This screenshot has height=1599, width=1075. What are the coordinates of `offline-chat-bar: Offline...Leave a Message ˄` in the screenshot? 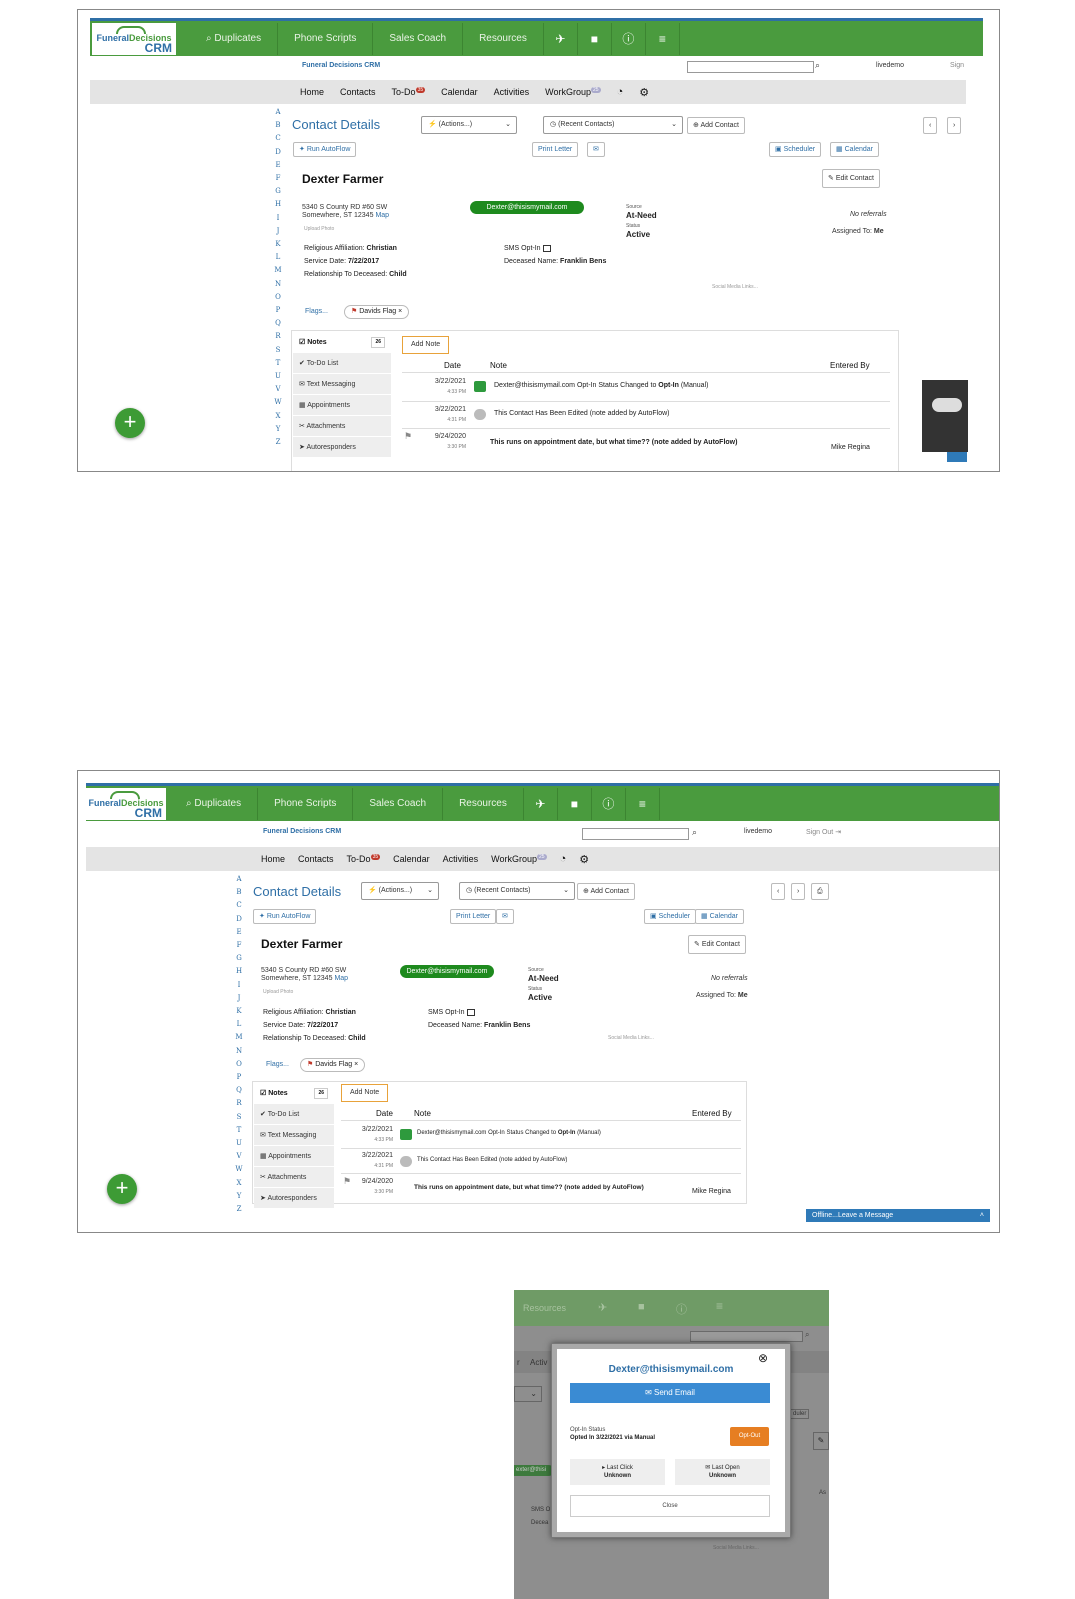 It's located at (898, 1215).